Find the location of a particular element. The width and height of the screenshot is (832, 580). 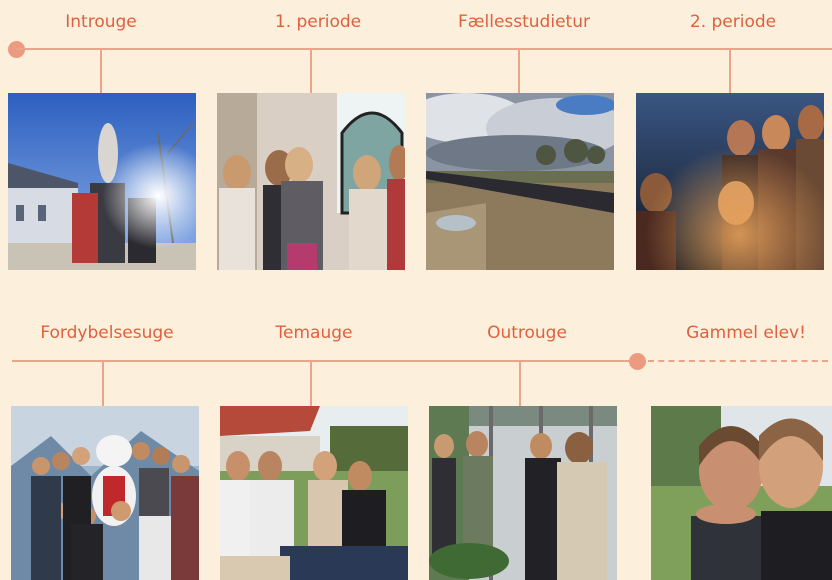

study-trip-photo-icon is located at coordinates (520, 181).